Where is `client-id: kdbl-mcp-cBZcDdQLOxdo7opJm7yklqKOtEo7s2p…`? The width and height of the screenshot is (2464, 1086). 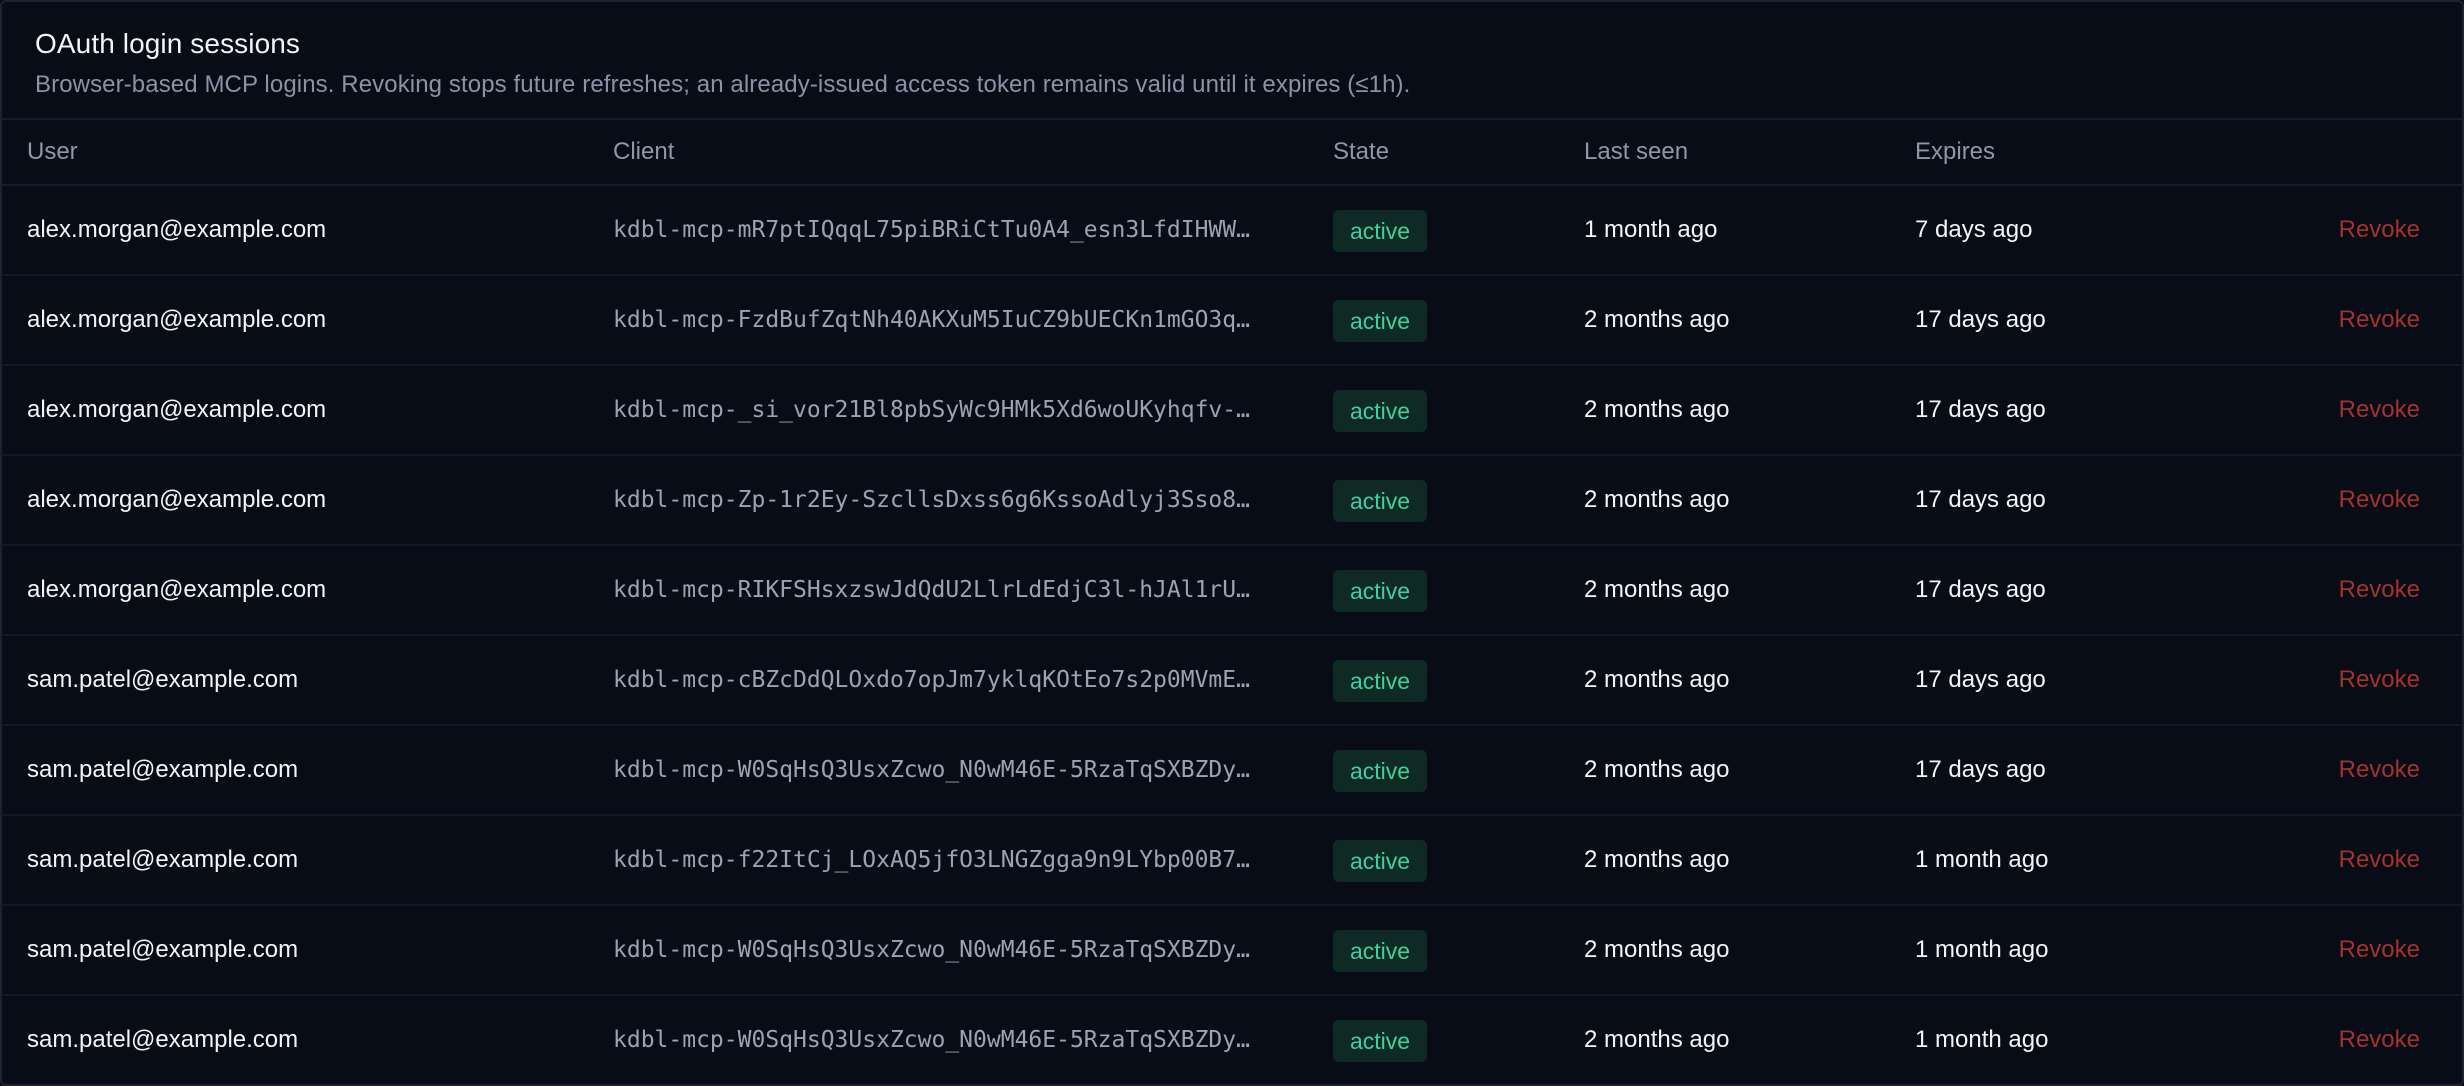
client-id: kdbl-mcp-cBZcDdQLOxdo7opJm7yklqKOtEo7s2p… is located at coordinates (931, 680).